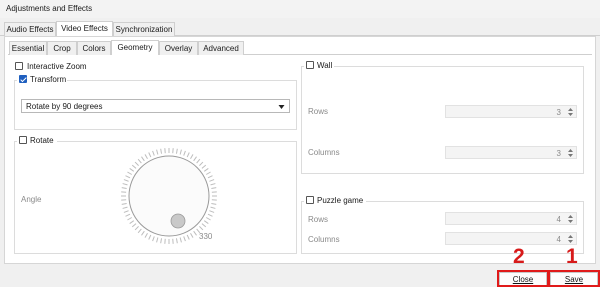 The width and height of the screenshot is (600, 287). Describe the element at coordinates (19, 66) in the screenshot. I see `interactive-zoom-checkbox` at that location.